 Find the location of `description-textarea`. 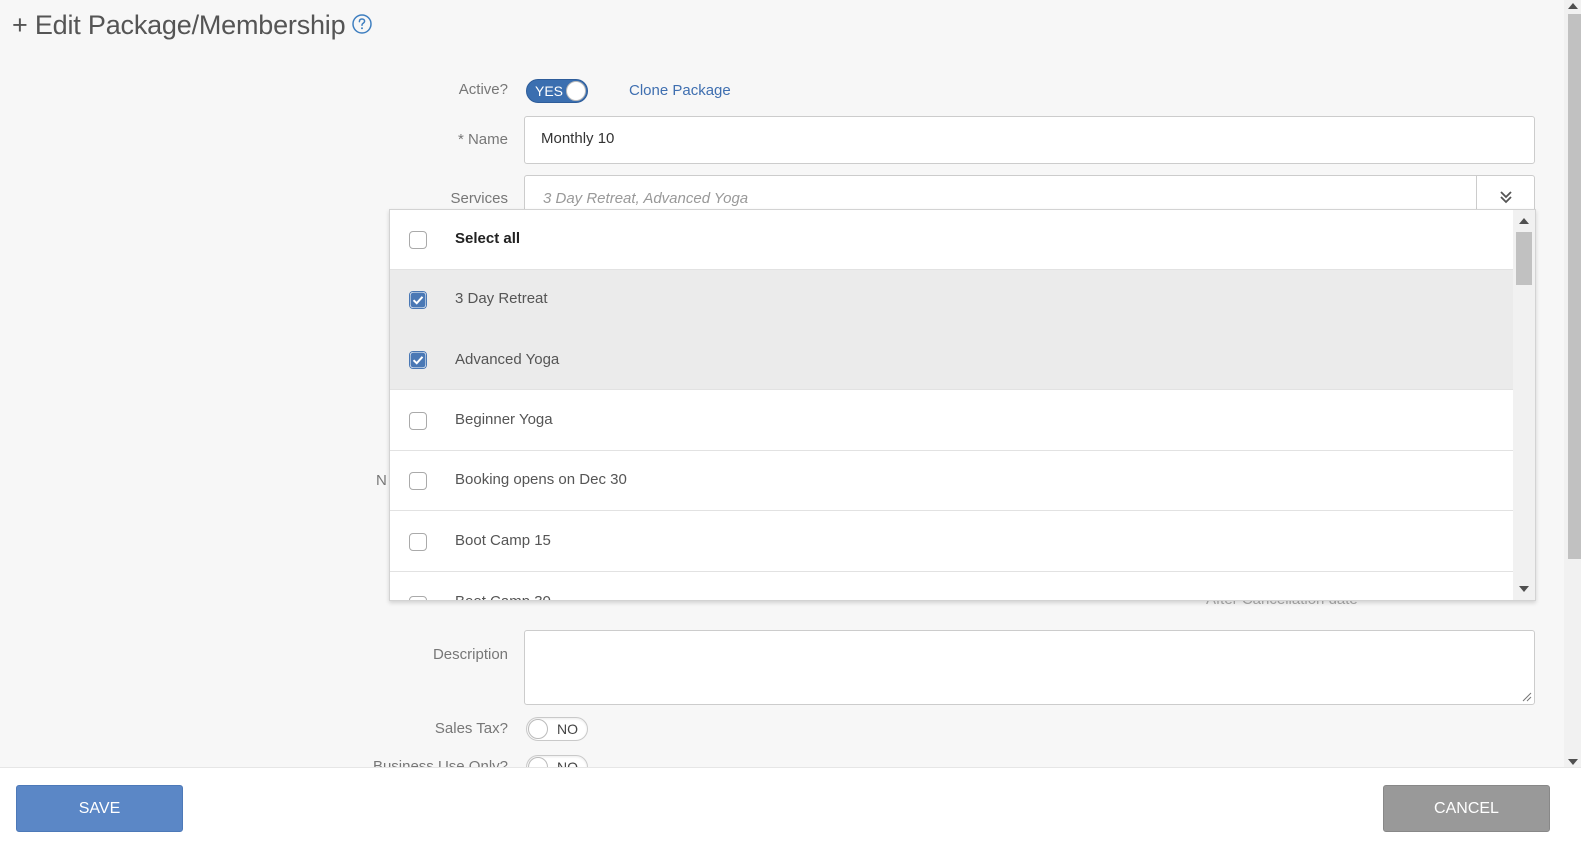

description-textarea is located at coordinates (1029, 667).